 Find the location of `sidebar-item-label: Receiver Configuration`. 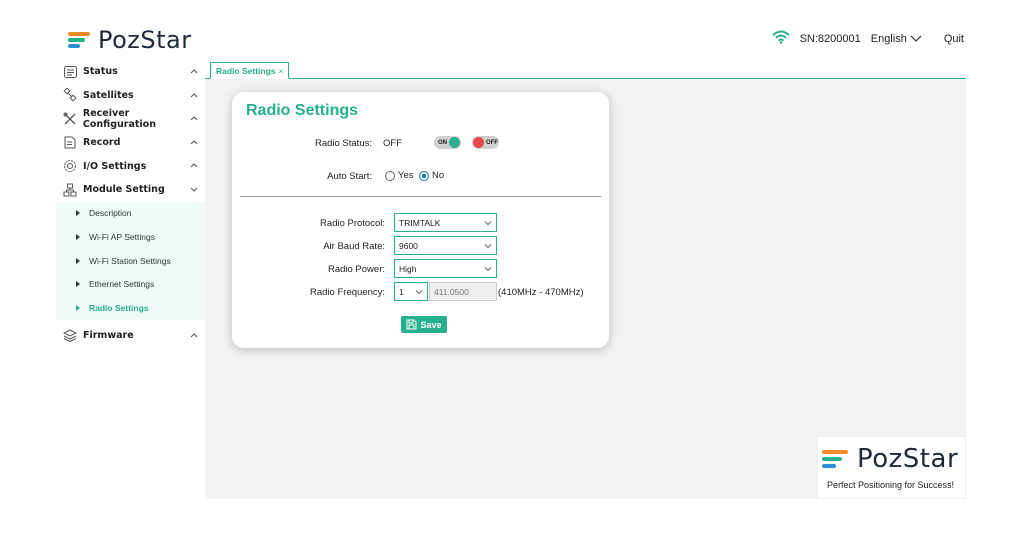

sidebar-item-label: Receiver Configuration is located at coordinates (119, 118).